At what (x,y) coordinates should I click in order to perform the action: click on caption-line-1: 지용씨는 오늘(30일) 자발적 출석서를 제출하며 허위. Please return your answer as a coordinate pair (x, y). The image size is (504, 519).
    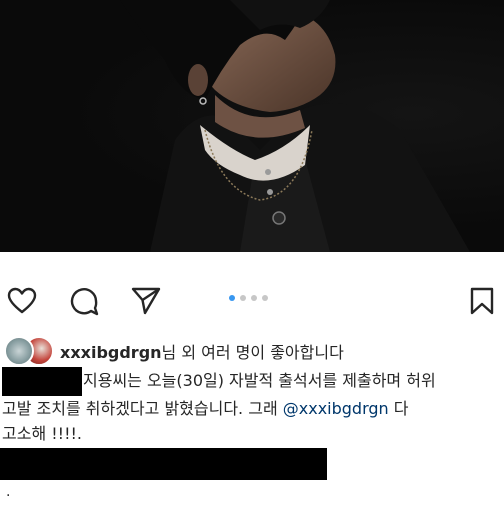
    Looking at the image, I should click on (250, 381).